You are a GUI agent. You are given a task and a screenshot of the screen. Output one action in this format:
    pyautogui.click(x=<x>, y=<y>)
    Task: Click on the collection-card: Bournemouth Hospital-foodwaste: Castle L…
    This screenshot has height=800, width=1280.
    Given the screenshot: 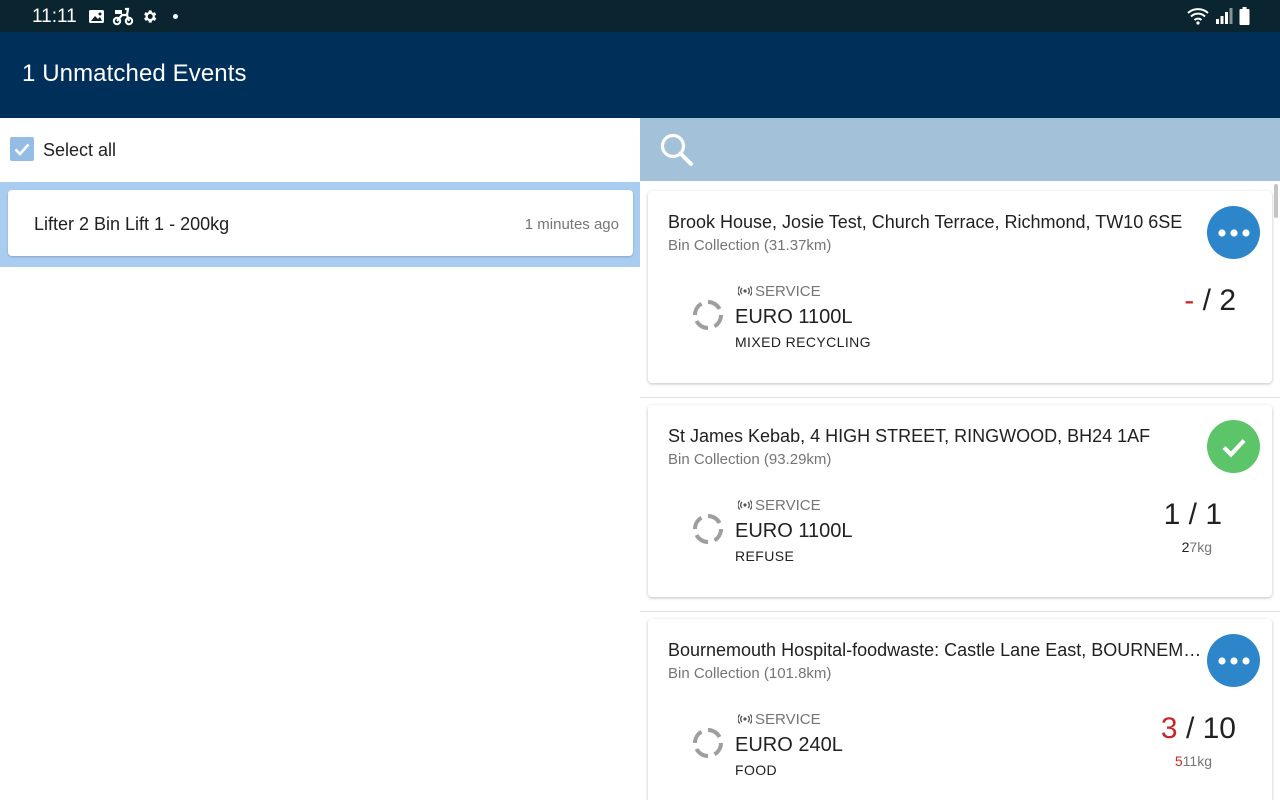 What is the action you would take?
    pyautogui.click(x=960, y=709)
    